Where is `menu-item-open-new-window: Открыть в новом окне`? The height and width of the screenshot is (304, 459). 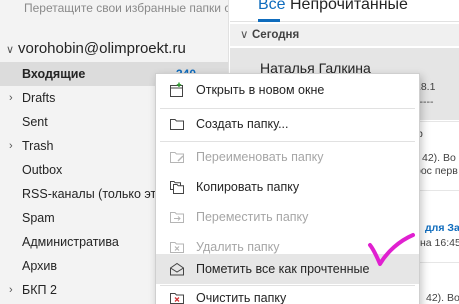
menu-item-open-new-window: Открыть в новом окне is located at coordinates (287, 90).